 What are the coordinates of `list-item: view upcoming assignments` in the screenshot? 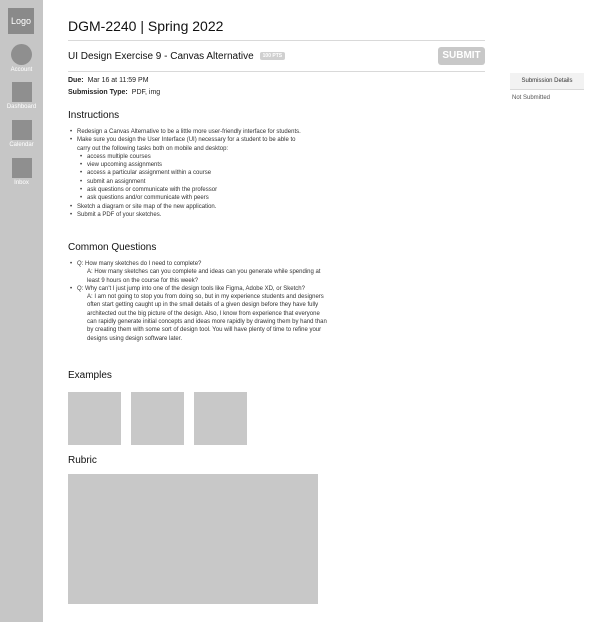 It's located at (194, 165).